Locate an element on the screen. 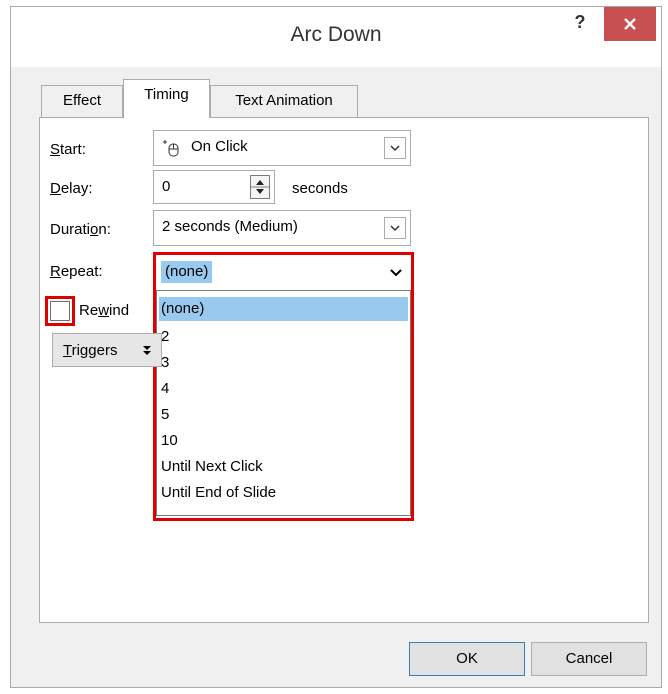  start-label: Start: is located at coordinates (68, 149).